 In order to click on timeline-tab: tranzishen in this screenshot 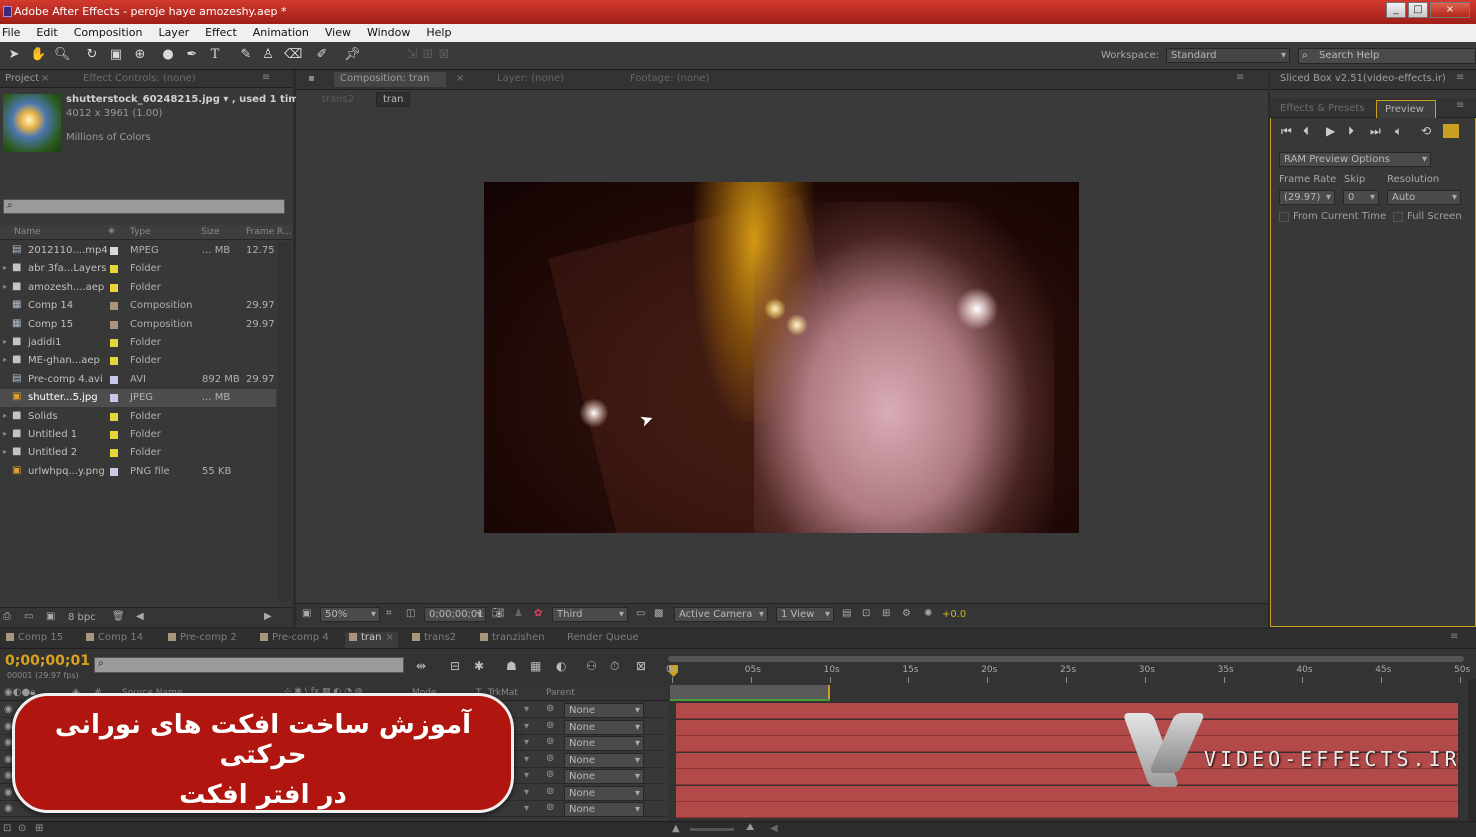, I will do `click(512, 640)`.